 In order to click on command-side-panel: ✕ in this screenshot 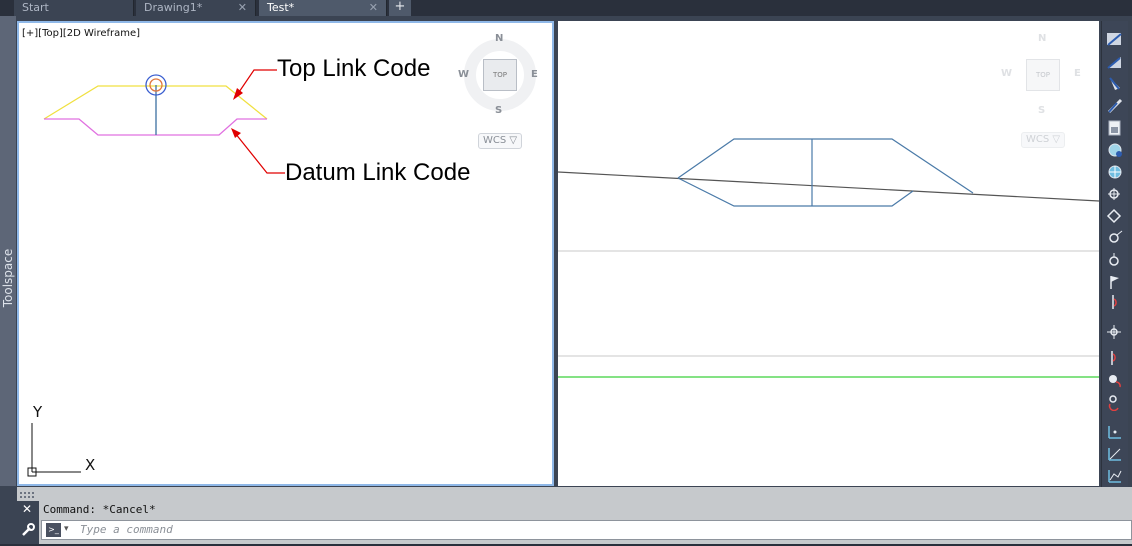, I will do `click(28, 523)`.